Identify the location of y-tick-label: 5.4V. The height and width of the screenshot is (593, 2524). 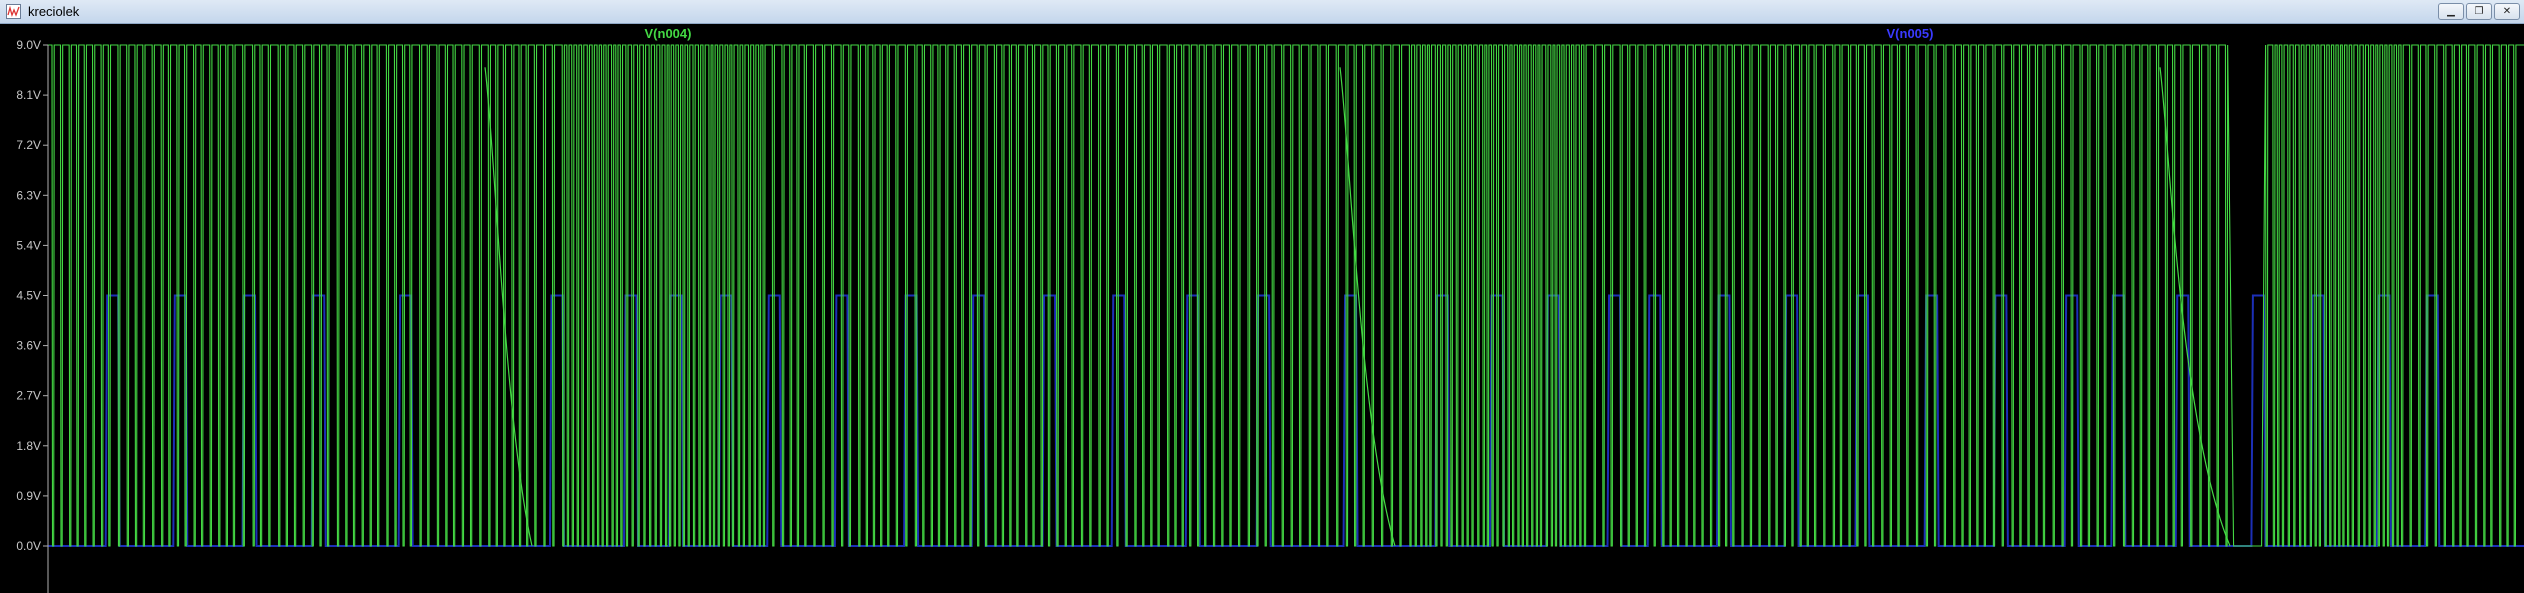
(28, 245).